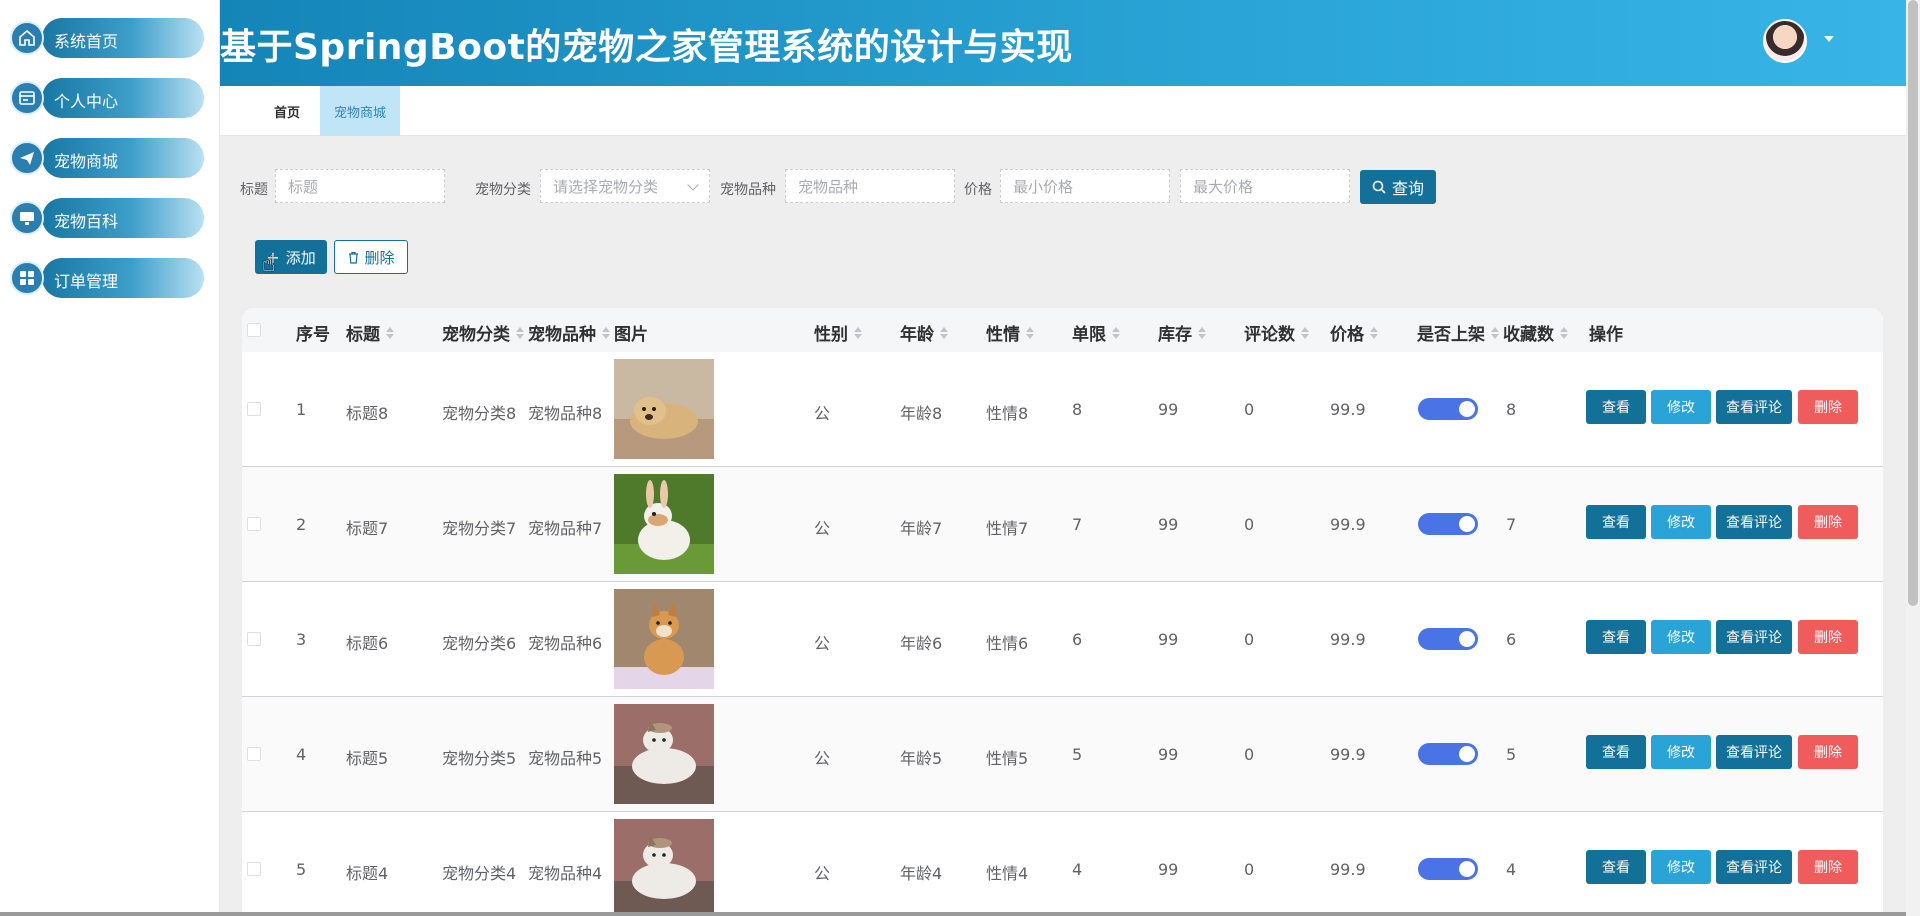 The width and height of the screenshot is (1920, 916). What do you see at coordinates (1077, 409) in the screenshot?
I see `cell-limit: 8` at bounding box center [1077, 409].